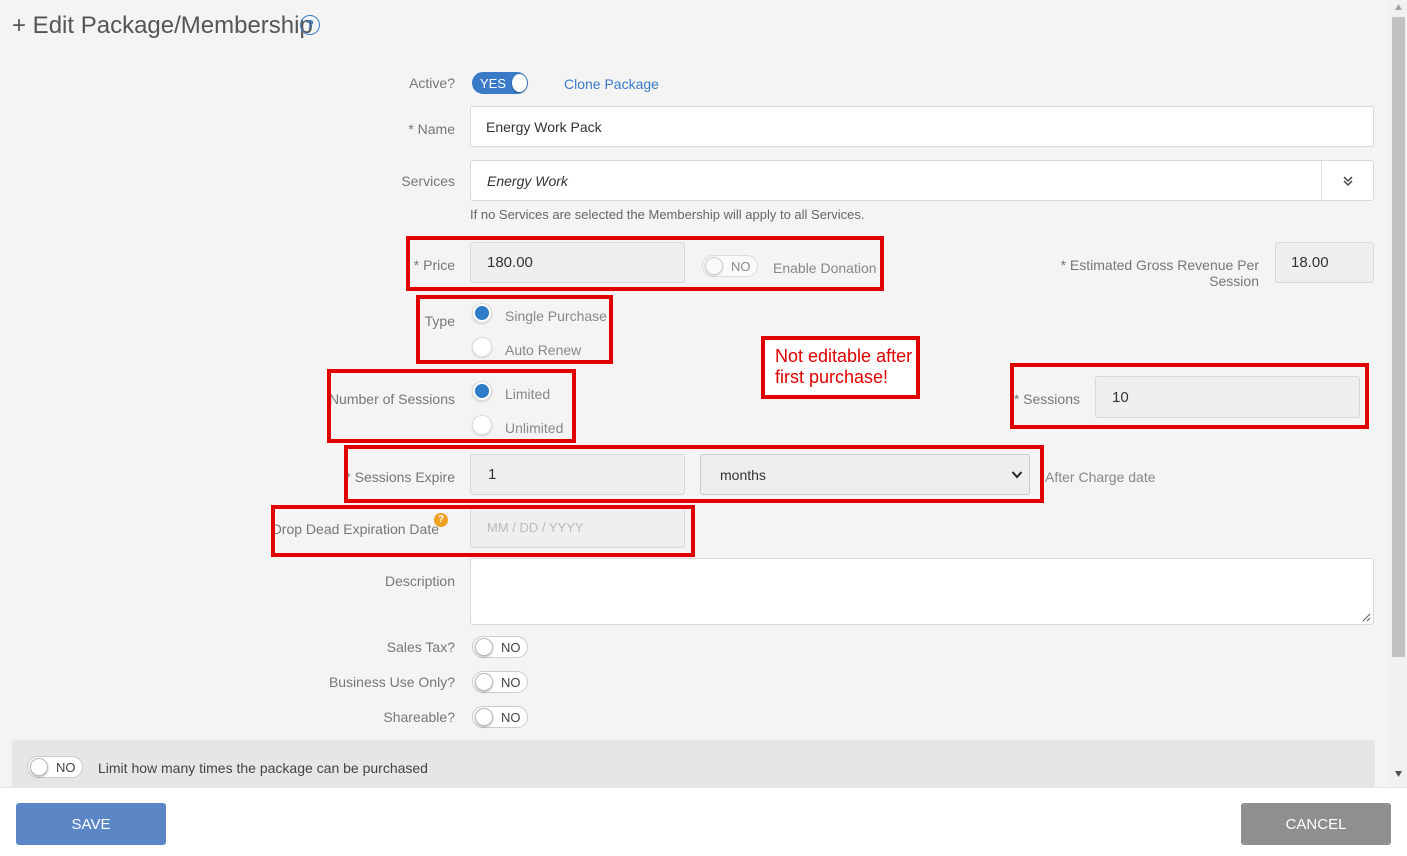 Image resolution: width=1407 pixels, height=856 pixels. Describe the element at coordinates (431, 129) in the screenshot. I see `name-label: * Name` at that location.